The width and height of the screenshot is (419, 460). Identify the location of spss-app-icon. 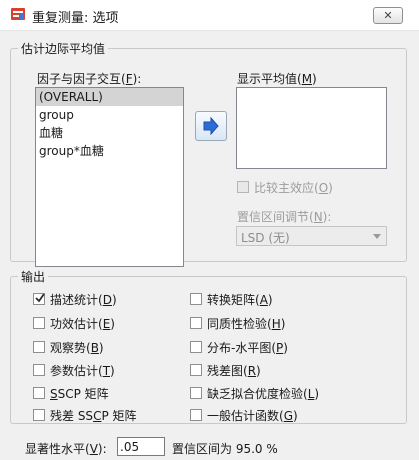
(18, 14).